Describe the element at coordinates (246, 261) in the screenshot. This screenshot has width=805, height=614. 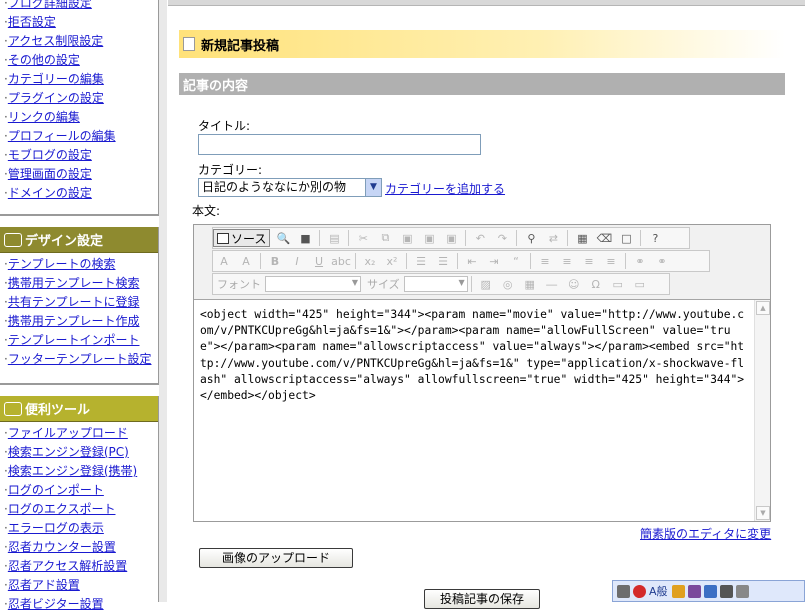
I see `bg-color-icon: A` at that location.